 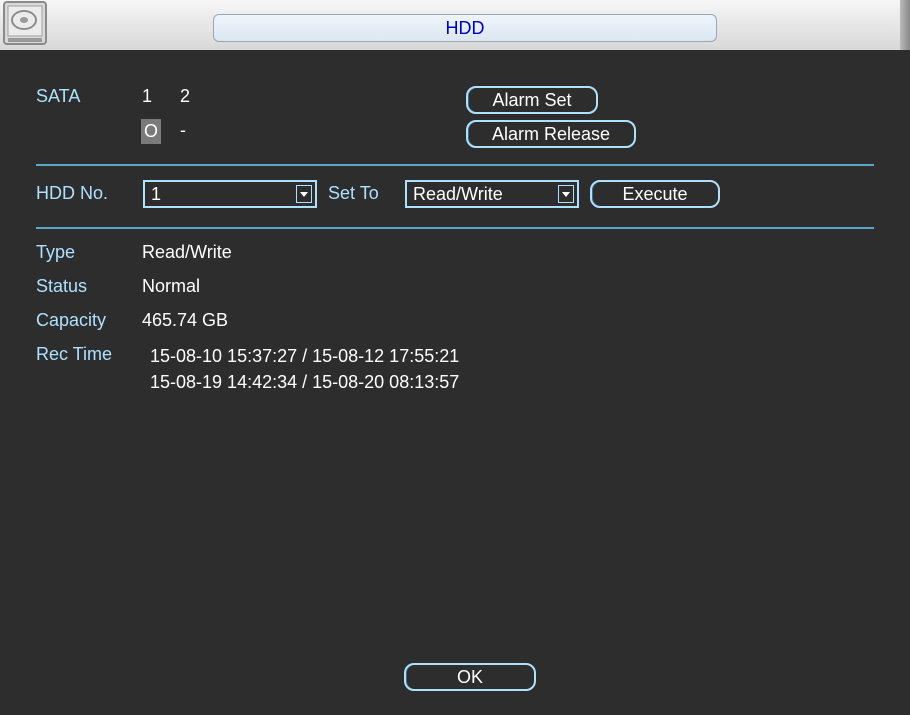 What do you see at coordinates (353, 193) in the screenshot?
I see `set-to-label: Set To` at bounding box center [353, 193].